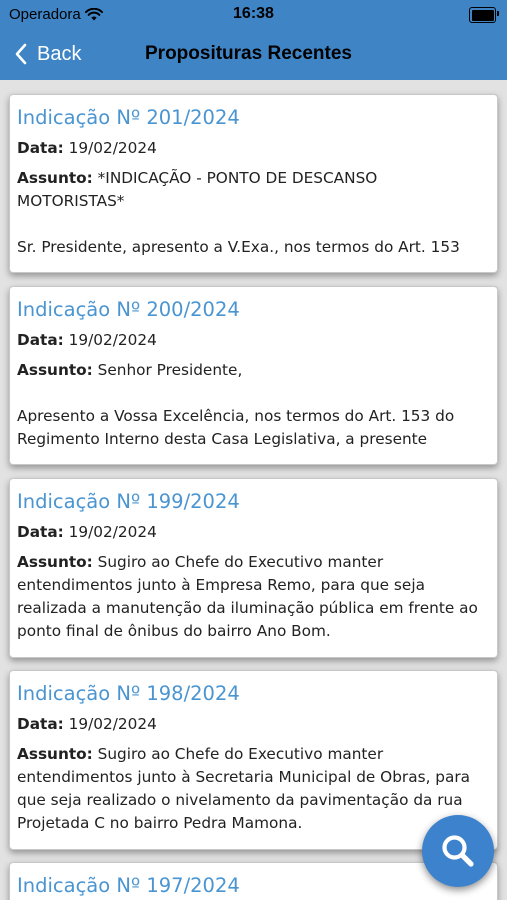 The width and height of the screenshot is (507, 900). What do you see at coordinates (130, 370) in the screenshot?
I see `card-subject: Assunto: Senhor Presidente,` at bounding box center [130, 370].